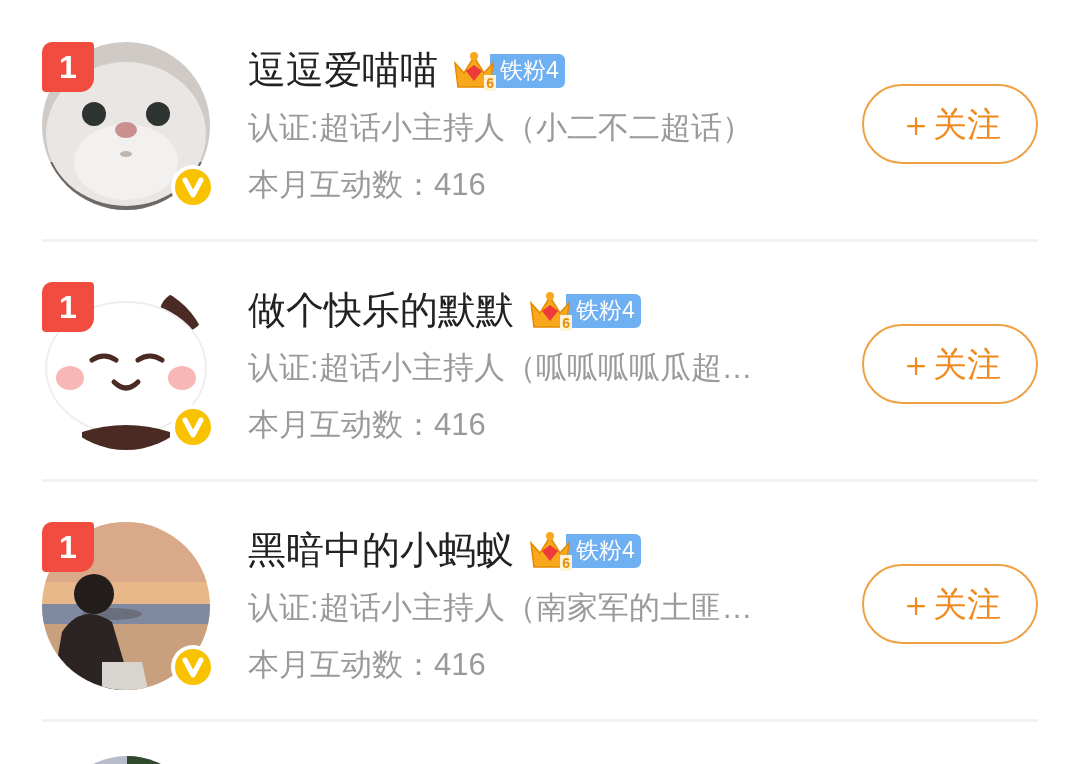  I want to click on user-name: 黑暗中的小蚂蚁, so click(381, 550).